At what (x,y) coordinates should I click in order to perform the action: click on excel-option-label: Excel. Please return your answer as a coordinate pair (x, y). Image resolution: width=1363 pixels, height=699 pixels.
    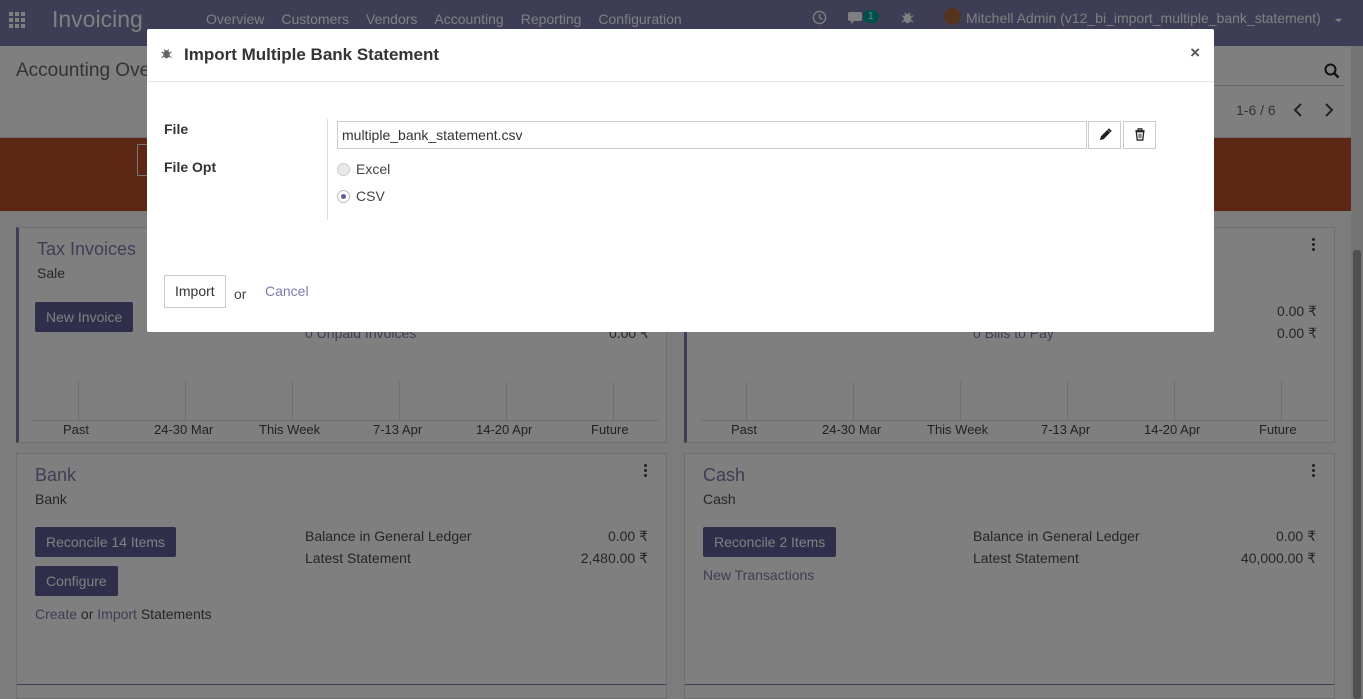
    Looking at the image, I should click on (373, 169).